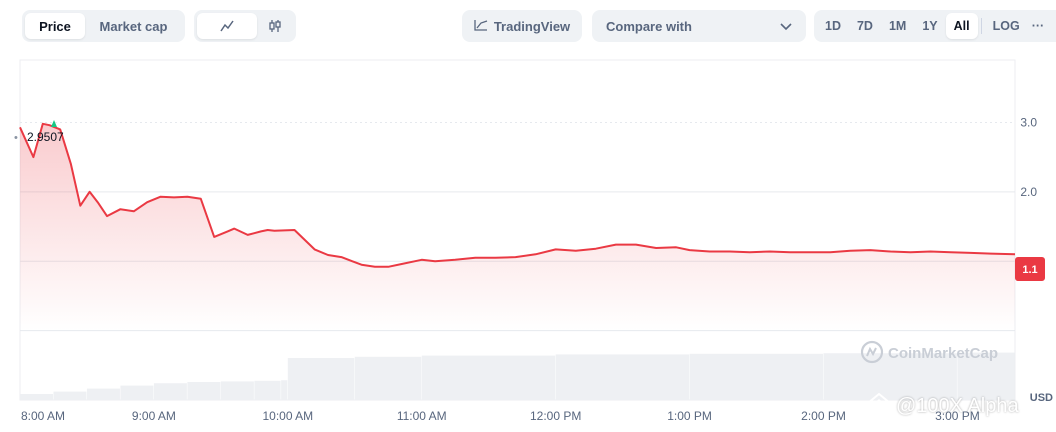 The height and width of the screenshot is (432, 1056). Describe the element at coordinates (287, 416) in the screenshot. I see `x-tick-label: 10:00 AM` at that location.